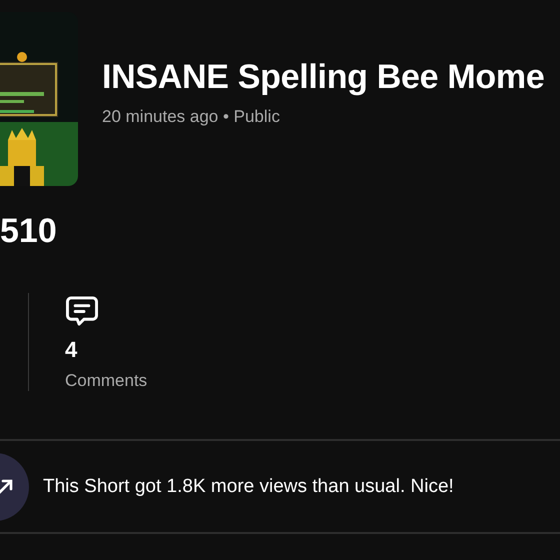 This screenshot has width=560, height=560. I want to click on video-meta: 20 minutes ago • Public, so click(191, 116).